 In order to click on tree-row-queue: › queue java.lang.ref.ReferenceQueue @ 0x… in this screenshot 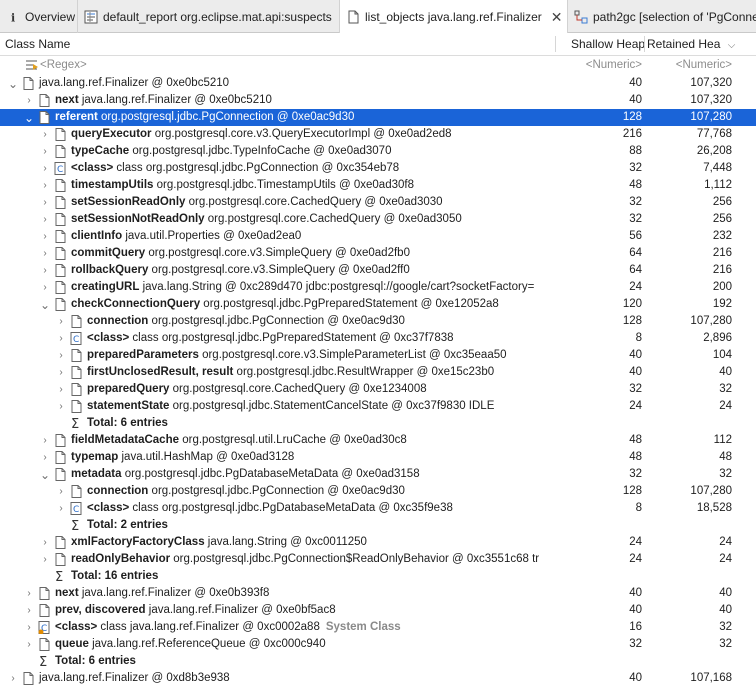, I will do `click(378, 644)`.